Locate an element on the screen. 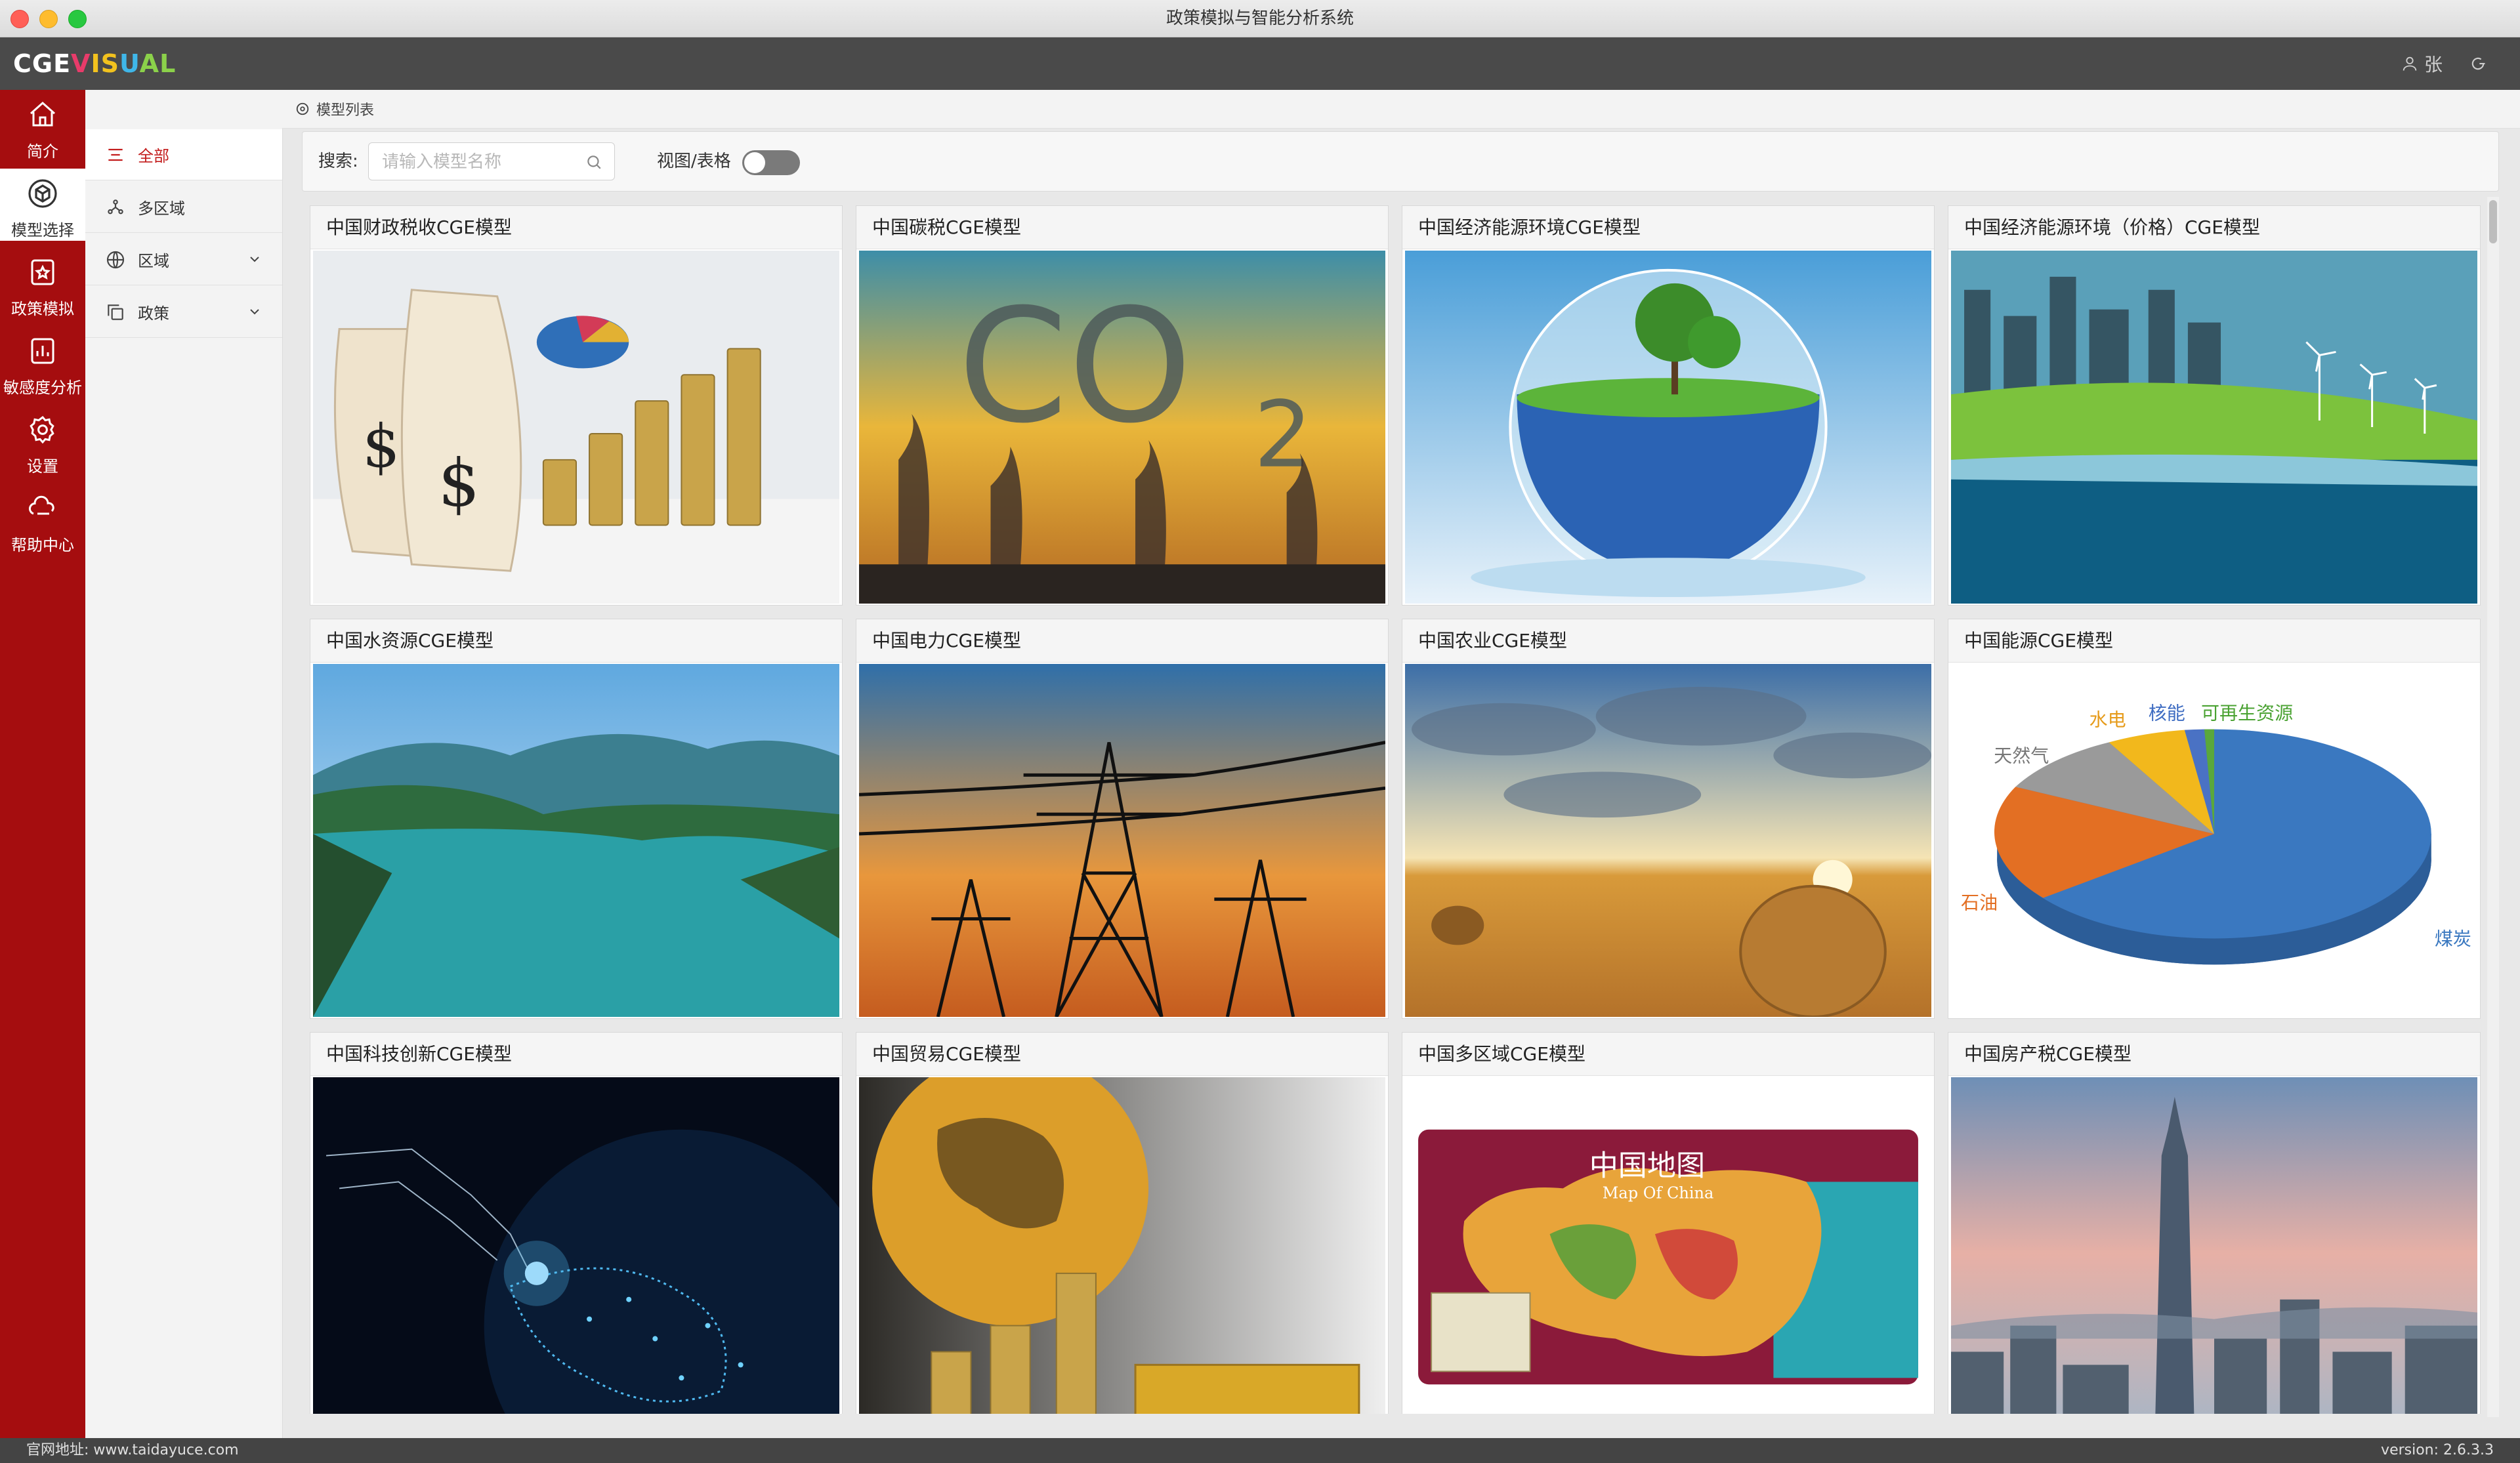 The image size is (2520, 1463). category-item-multi-region: 多区域 is located at coordinates (183, 208).